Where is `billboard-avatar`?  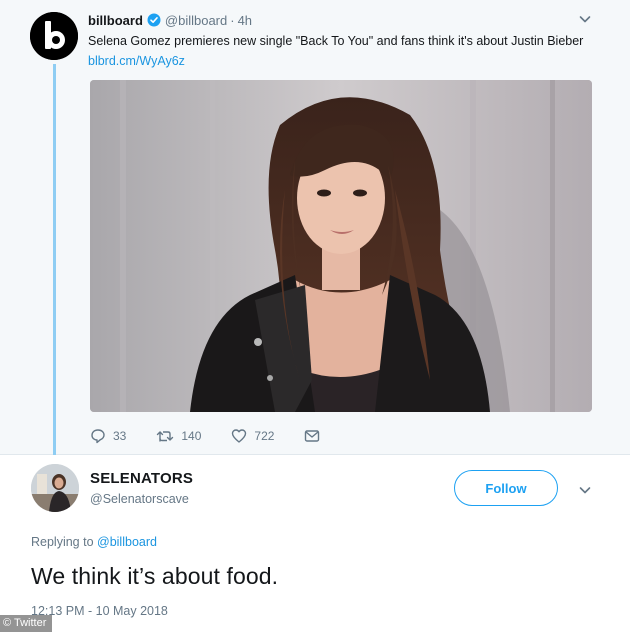 billboard-avatar is located at coordinates (54, 36).